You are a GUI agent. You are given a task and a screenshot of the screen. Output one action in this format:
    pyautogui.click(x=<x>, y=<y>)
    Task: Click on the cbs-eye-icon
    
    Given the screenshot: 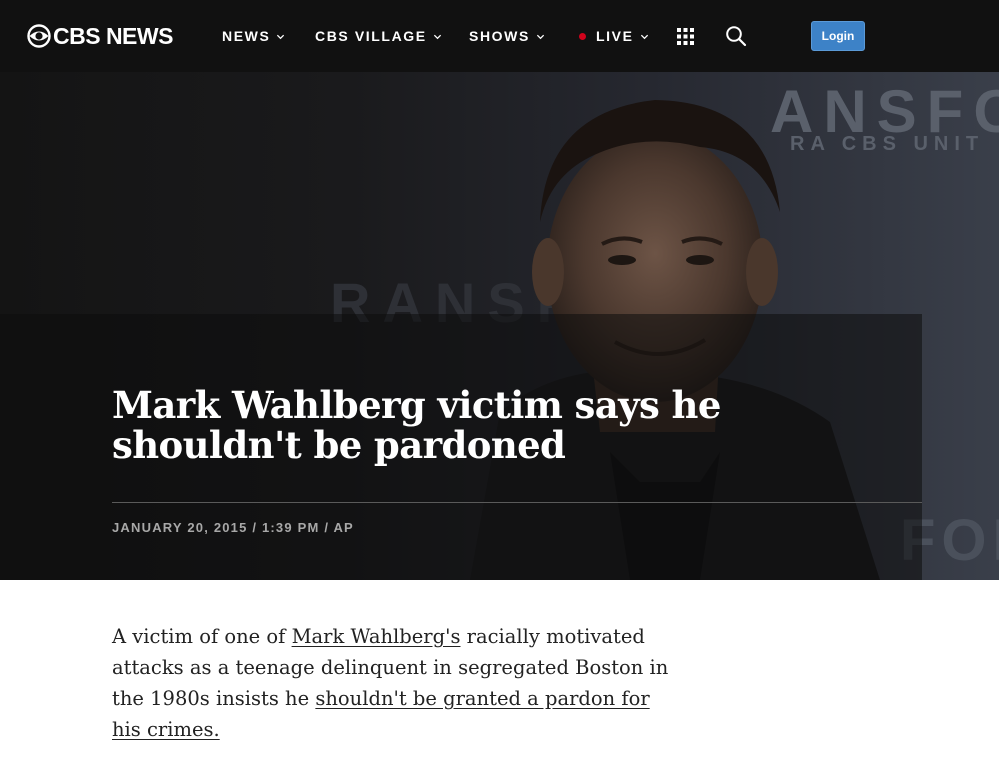 What is the action you would take?
    pyautogui.click(x=39, y=36)
    